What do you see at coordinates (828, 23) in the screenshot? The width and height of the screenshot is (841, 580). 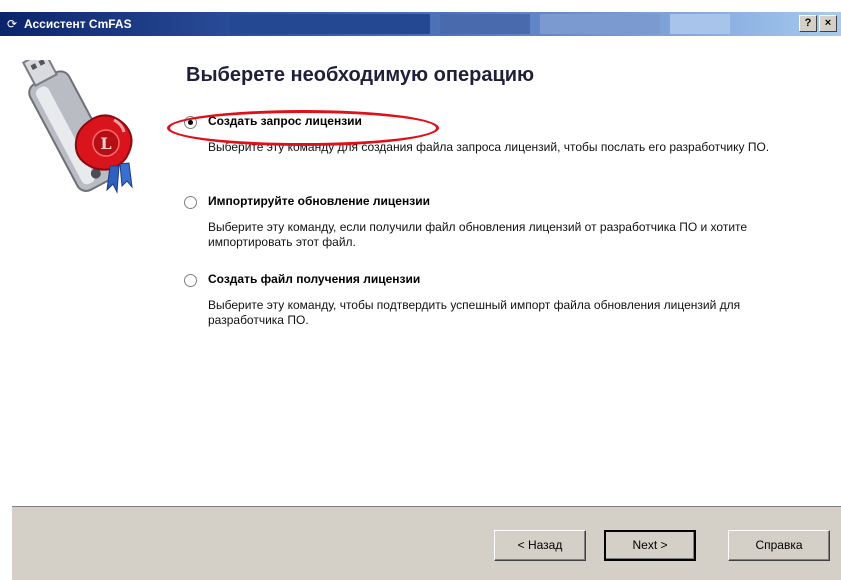 I see `close-button: ×` at bounding box center [828, 23].